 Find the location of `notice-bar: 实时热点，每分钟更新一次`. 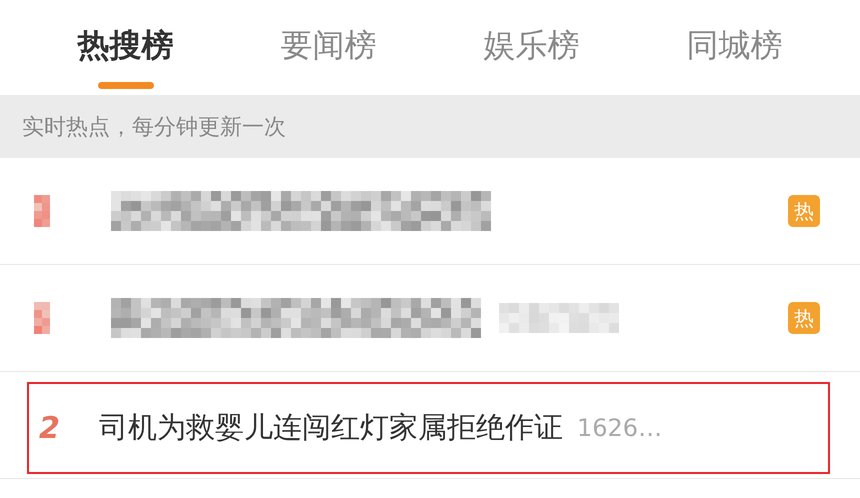

notice-bar: 实时热点，每分钟更新一次 is located at coordinates (430, 126).